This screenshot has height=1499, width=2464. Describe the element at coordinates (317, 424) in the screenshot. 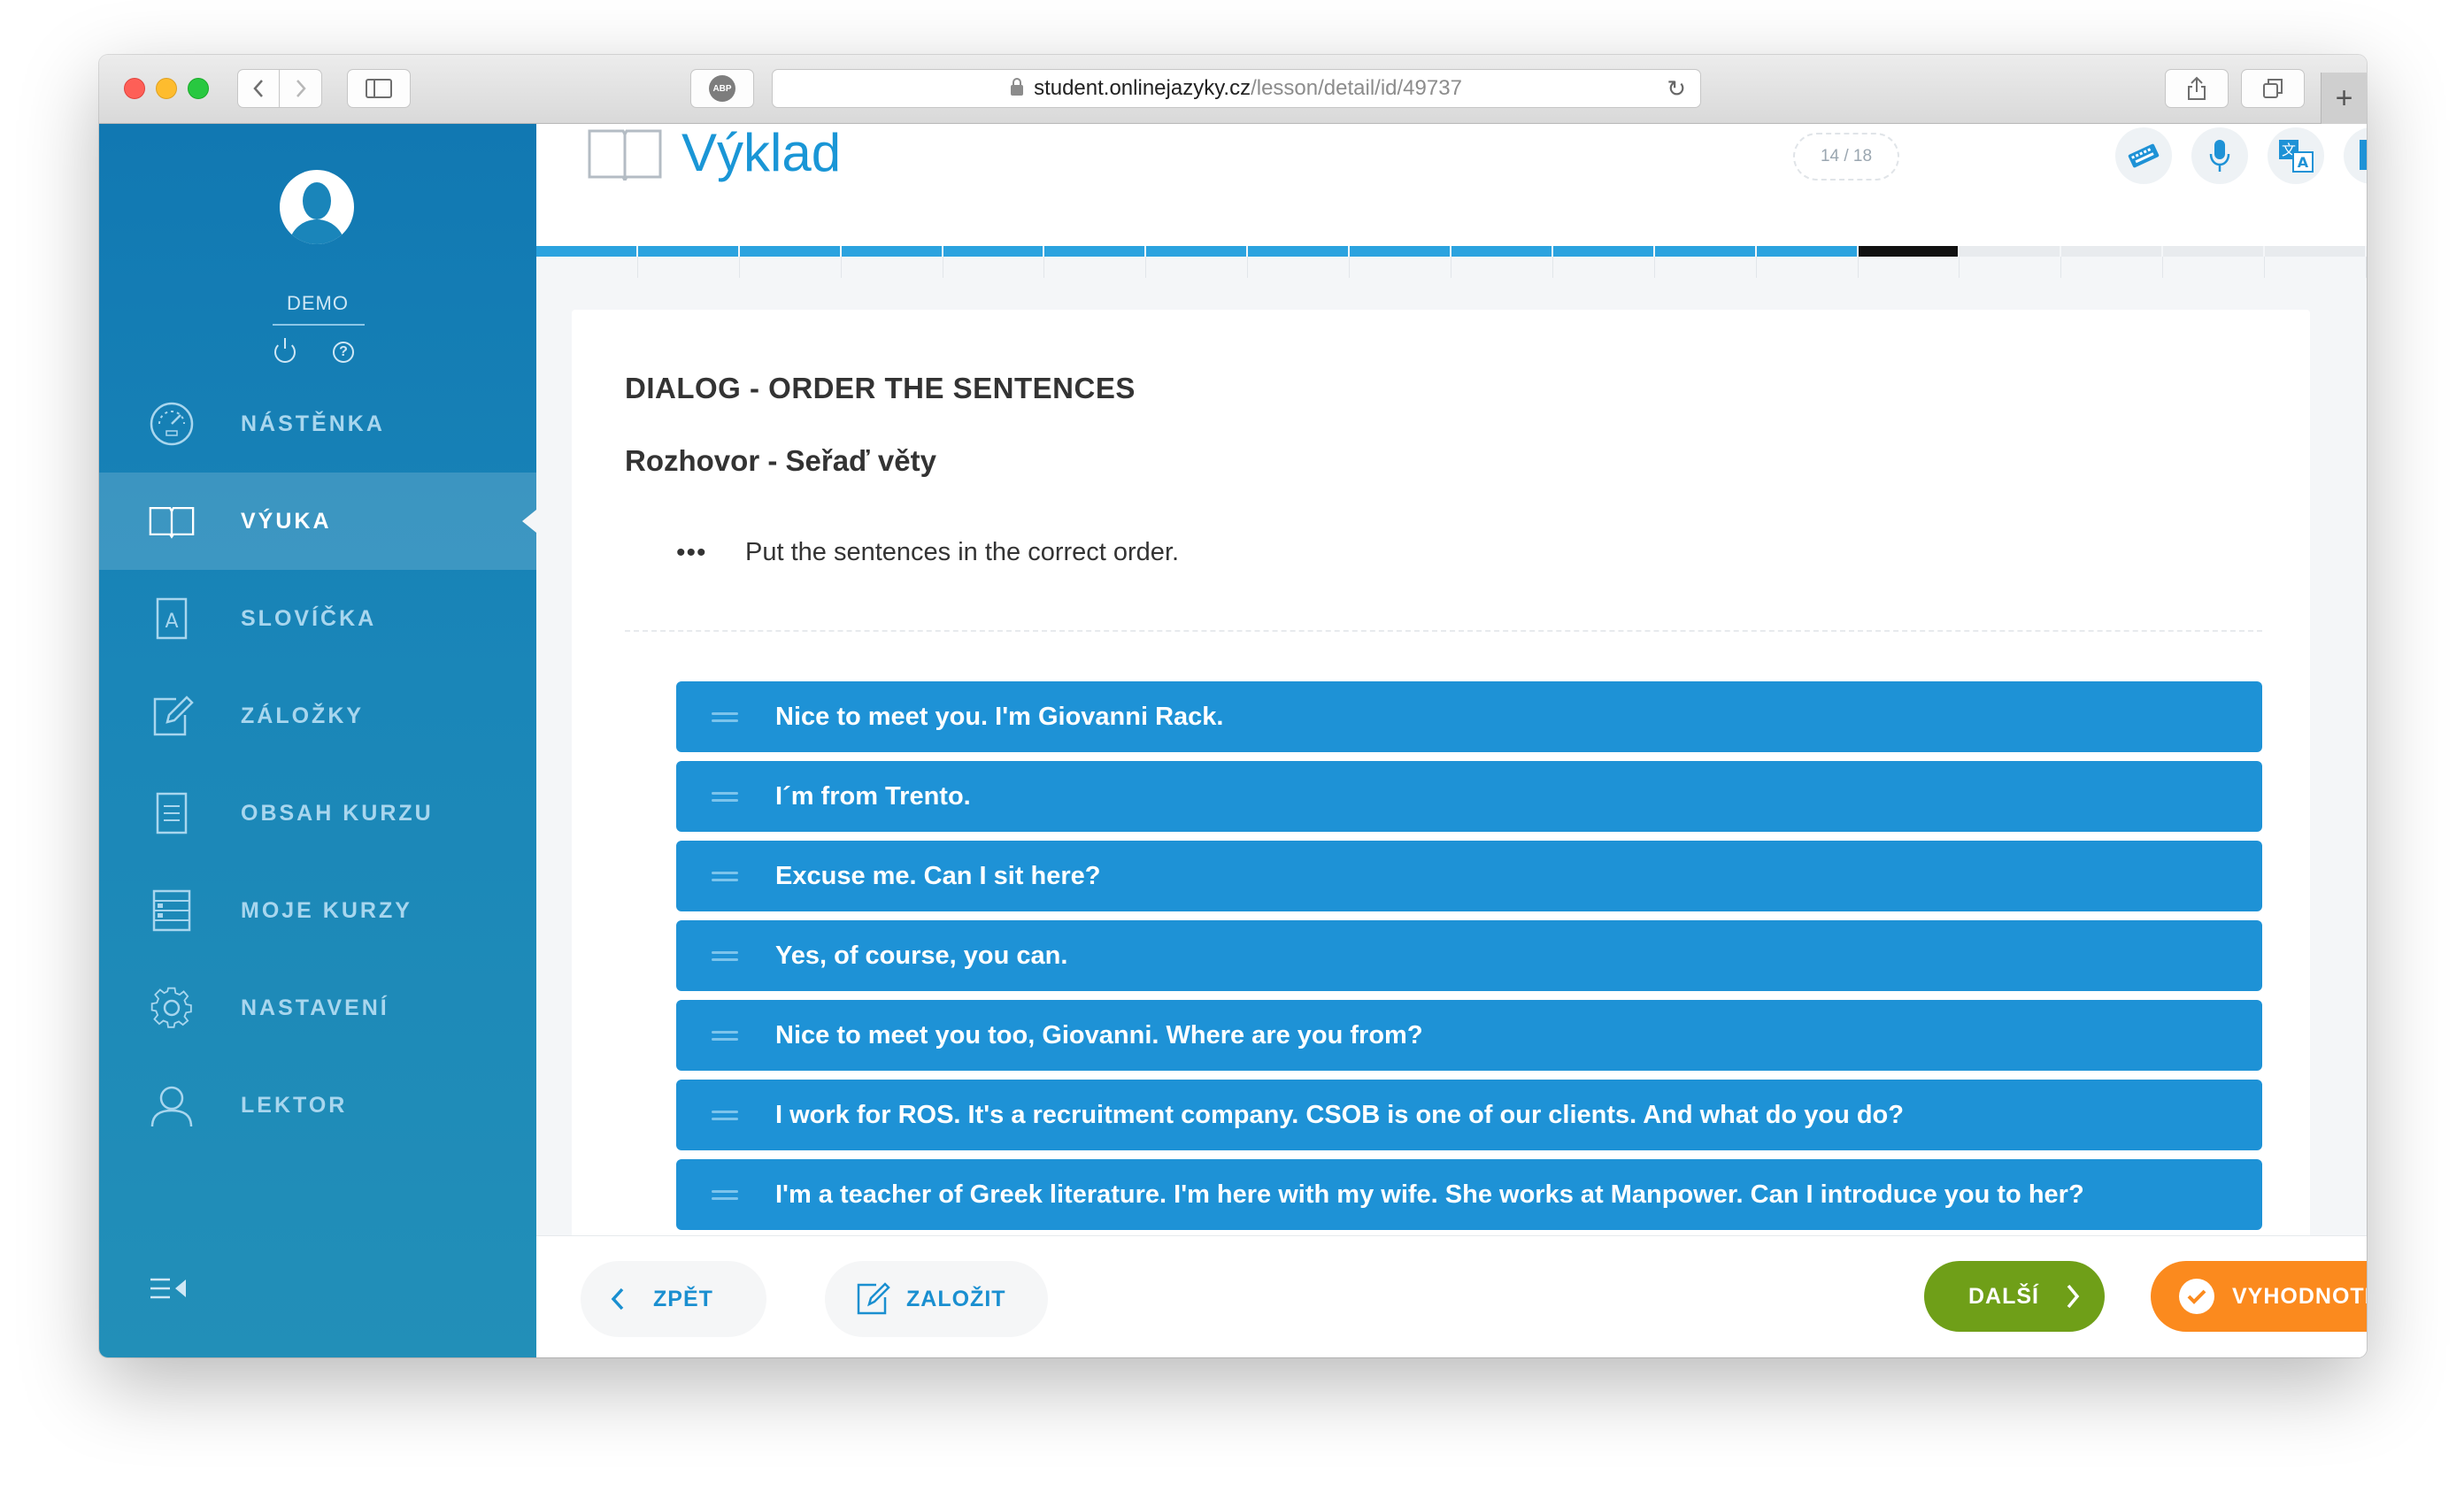

I see `sidebar-item-nastenka: NÁSTĚNKA` at that location.